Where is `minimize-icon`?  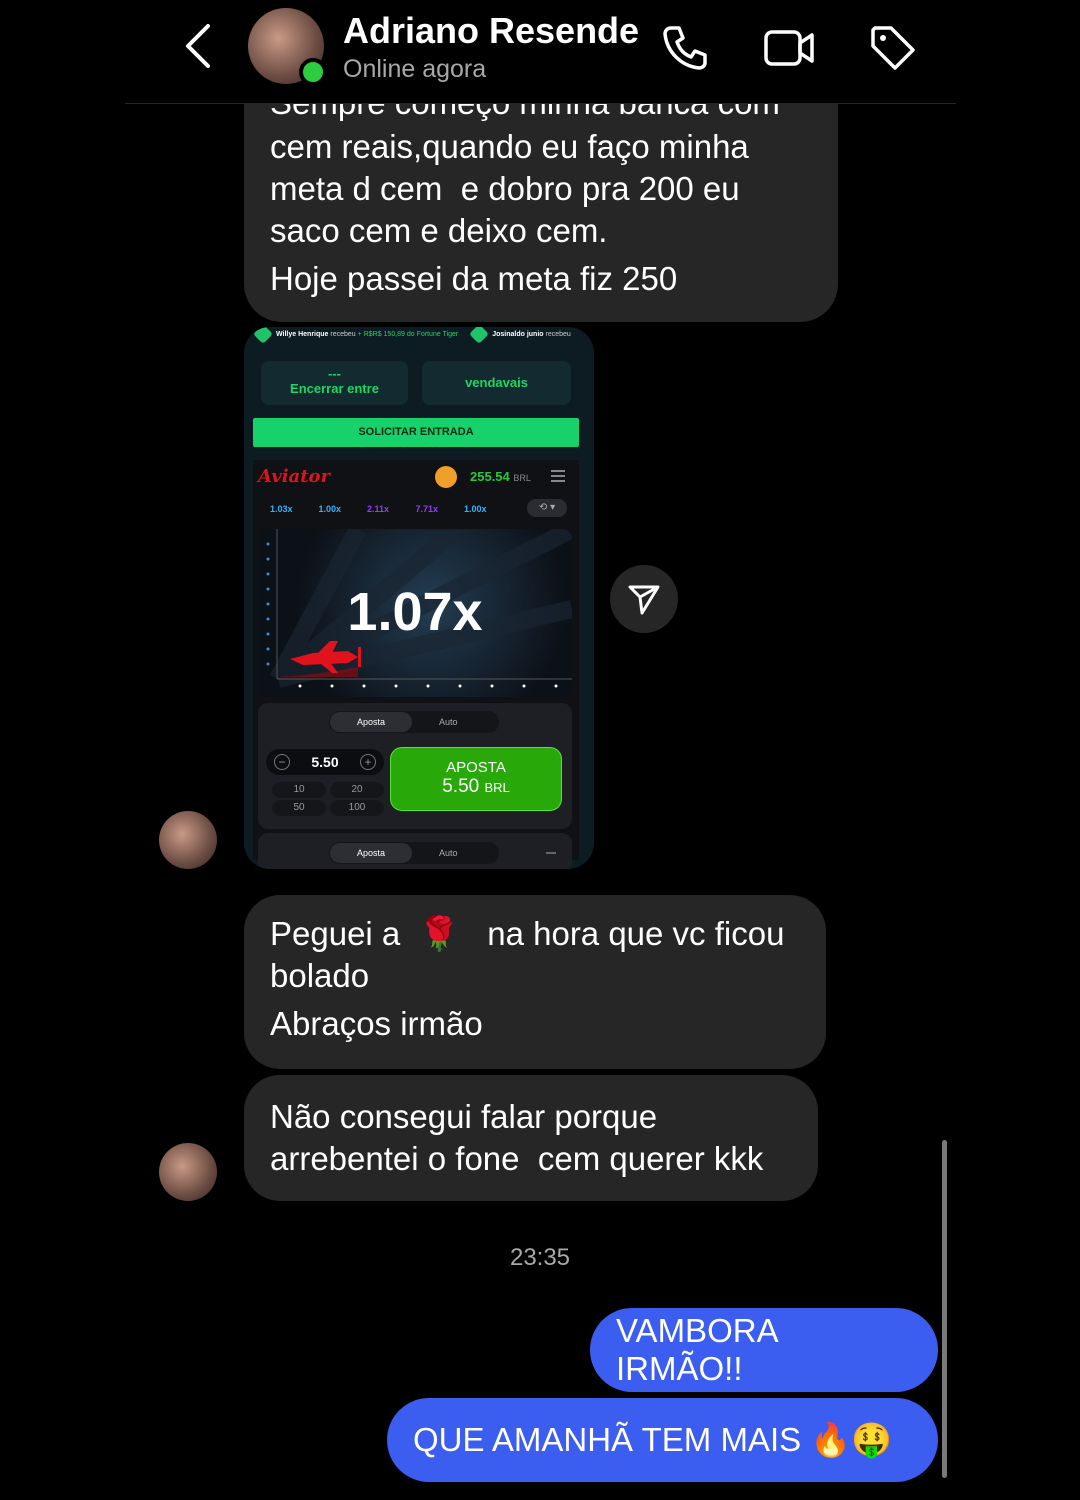 minimize-icon is located at coordinates (551, 853).